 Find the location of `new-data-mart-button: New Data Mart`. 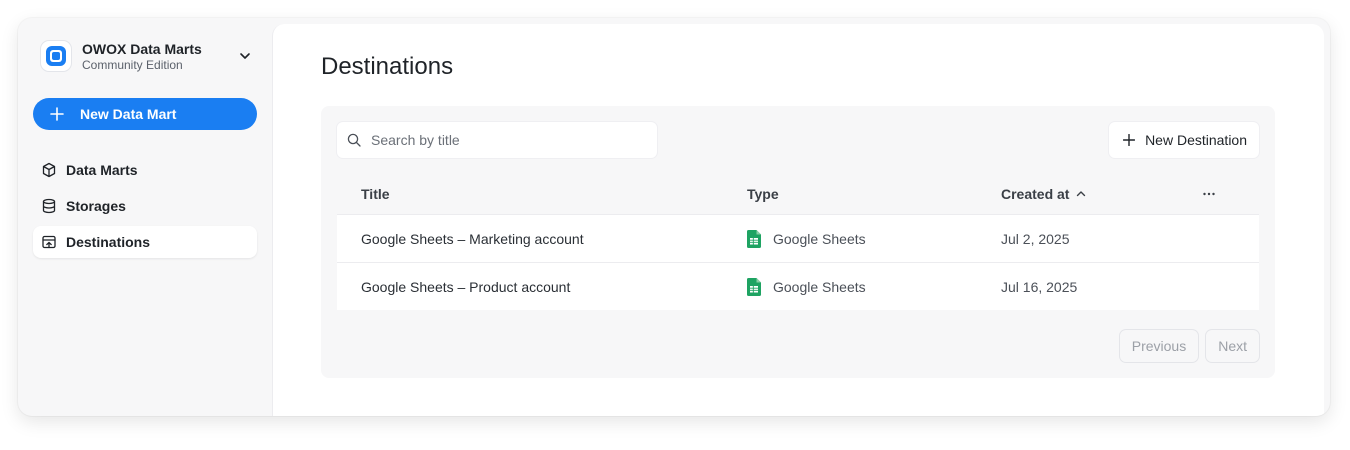

new-data-mart-button: New Data Mart is located at coordinates (145, 114).